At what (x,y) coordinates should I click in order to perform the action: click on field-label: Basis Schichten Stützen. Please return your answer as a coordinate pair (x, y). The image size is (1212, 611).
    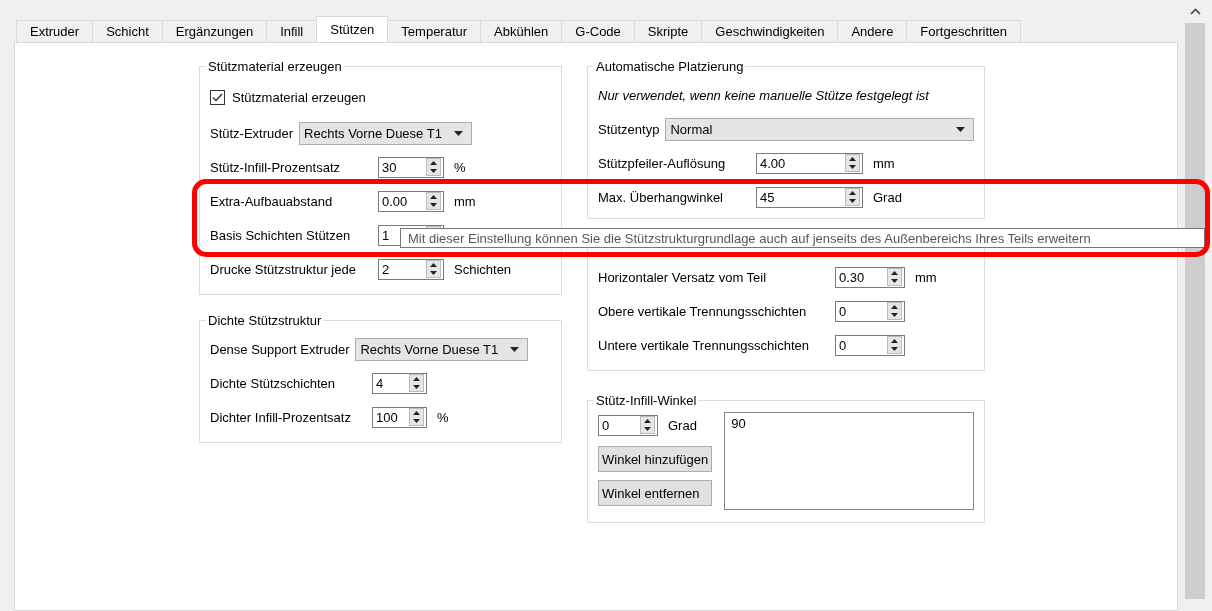
    Looking at the image, I should click on (281, 235).